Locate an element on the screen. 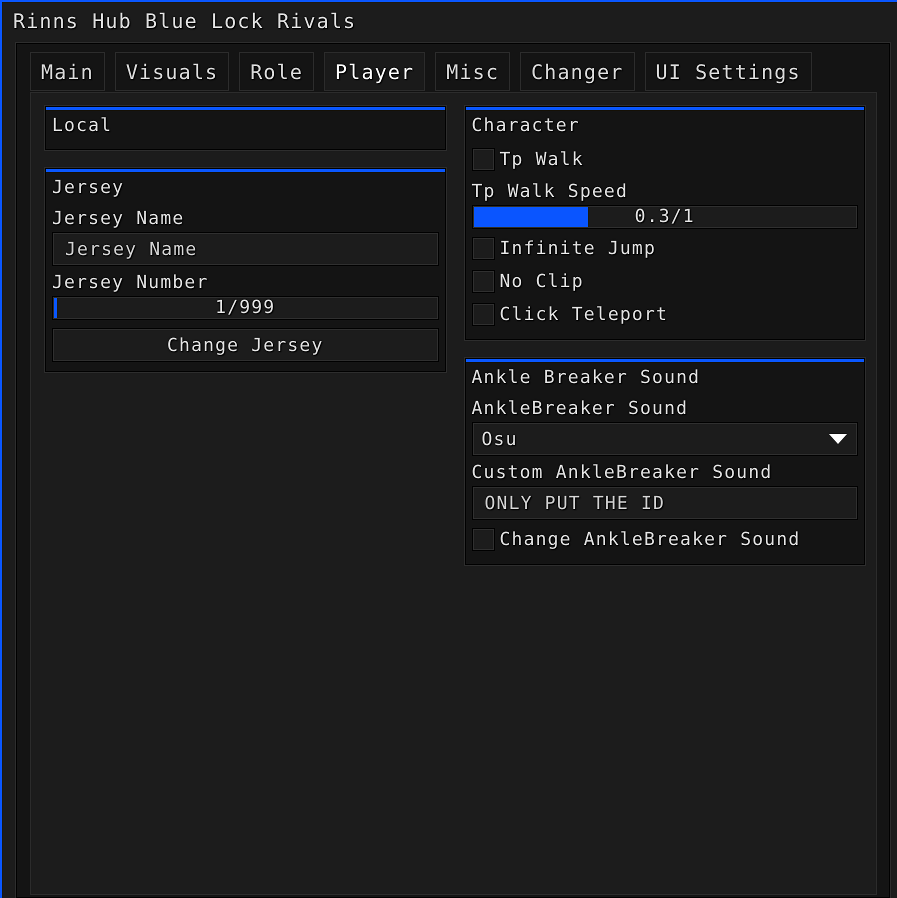  groupbox-title: Ankle Breaker Sound is located at coordinates (587, 378).